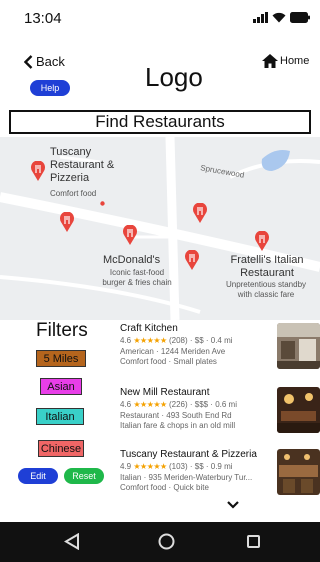  What do you see at coordinates (200, 466) in the screenshot?
I see `result-meta: (103) · $$ · 0.9 mi` at bounding box center [200, 466].